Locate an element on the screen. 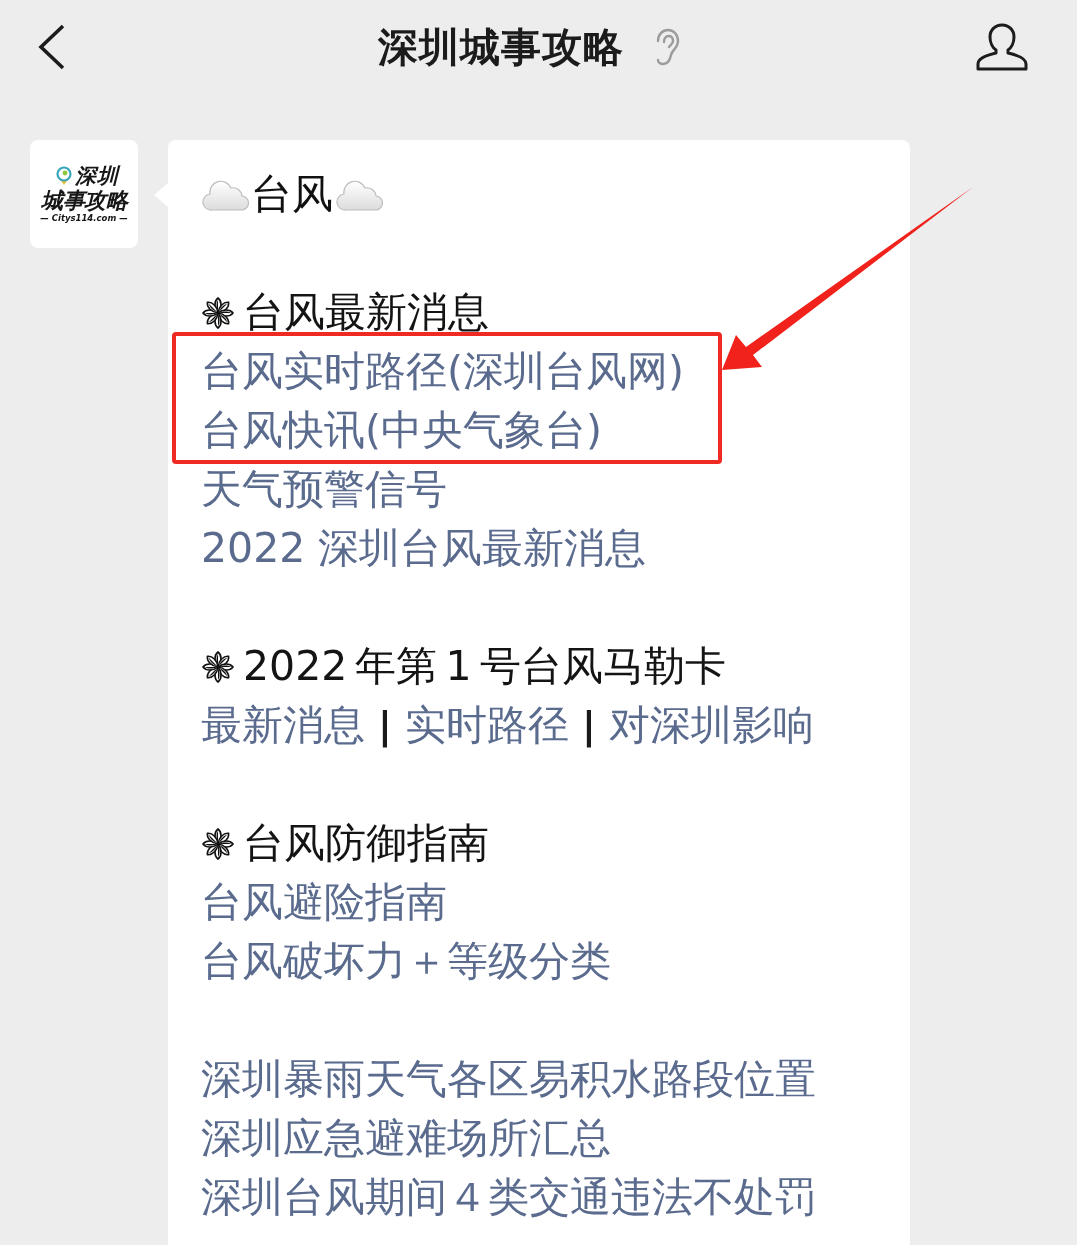 The image size is (1077, 1245). back-button is located at coordinates (52, 47).